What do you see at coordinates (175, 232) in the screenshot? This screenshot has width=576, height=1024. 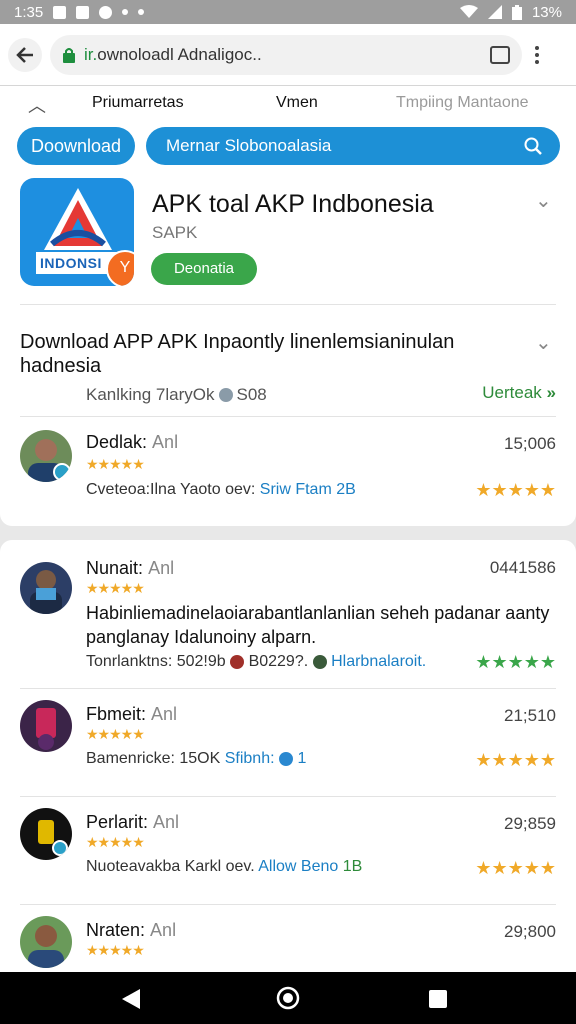 I see `app-subtitle: SAPK` at bounding box center [175, 232].